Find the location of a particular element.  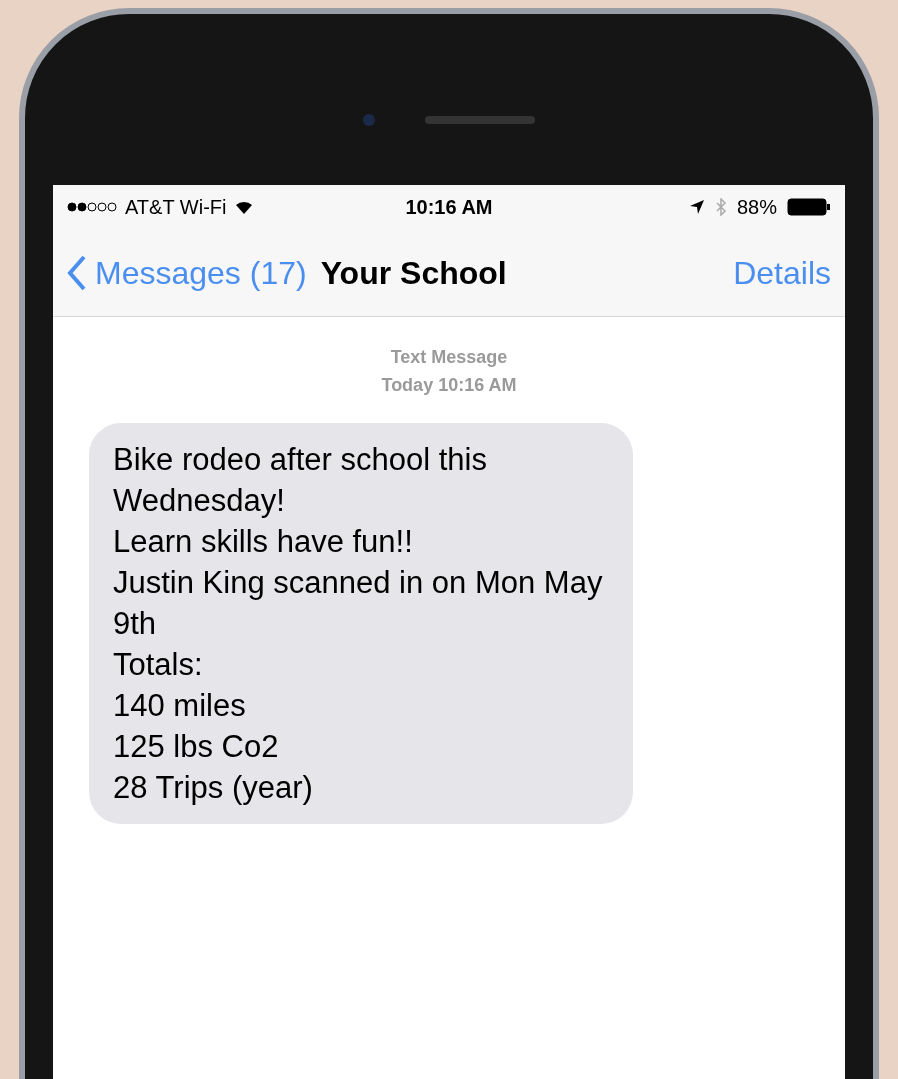

message-timestamp: Today 10:16 AM is located at coordinates (449, 385).